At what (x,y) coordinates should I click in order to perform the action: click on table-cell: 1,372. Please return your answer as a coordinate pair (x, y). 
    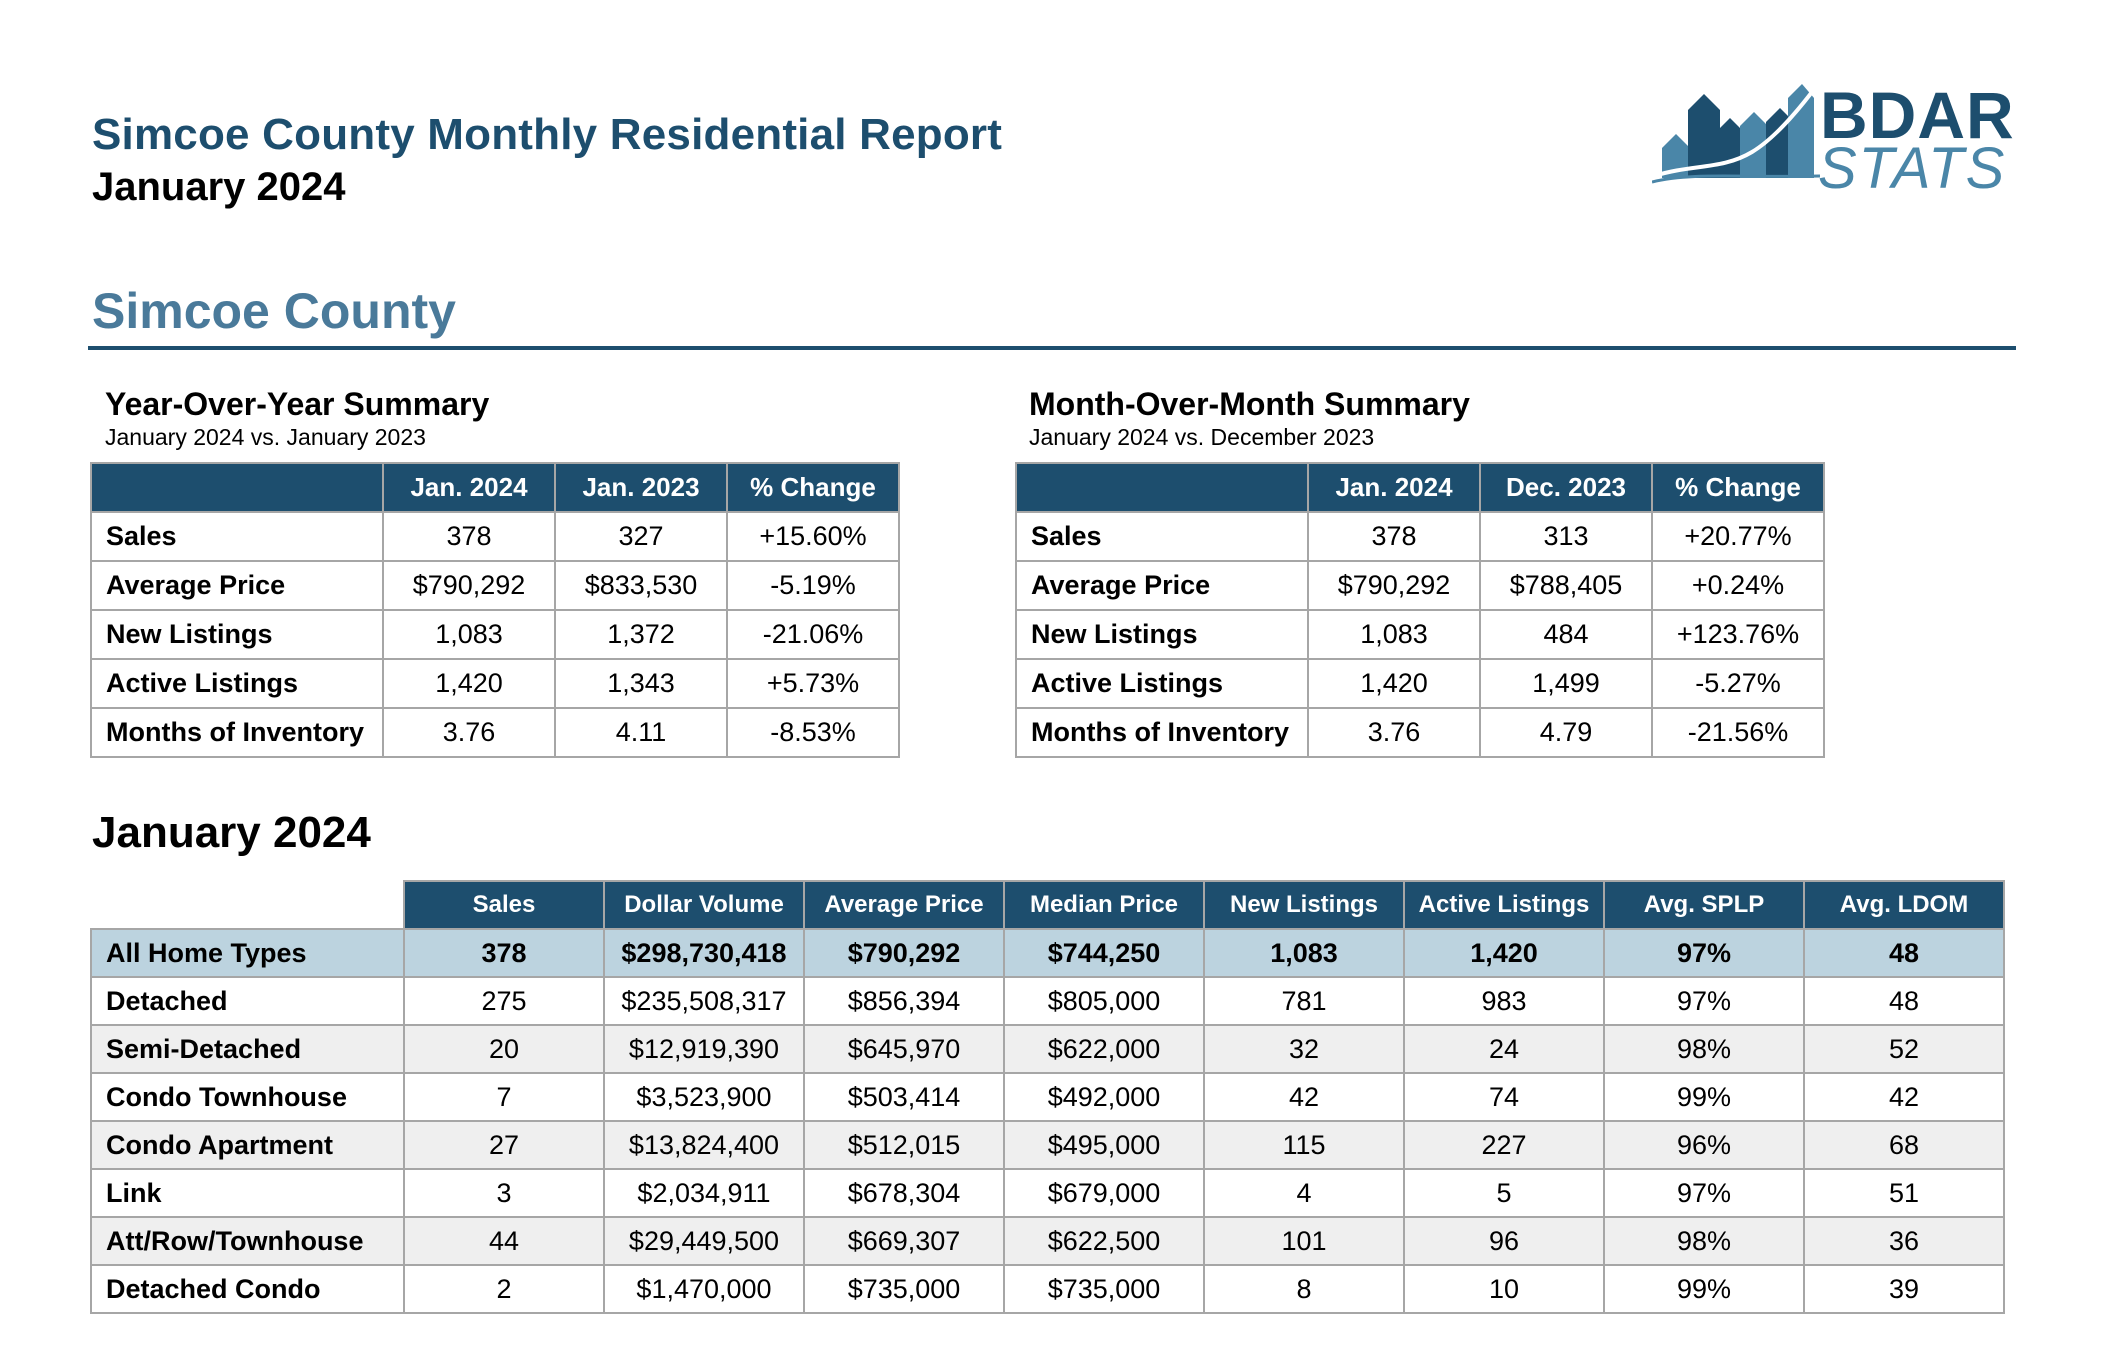
    Looking at the image, I should click on (641, 634).